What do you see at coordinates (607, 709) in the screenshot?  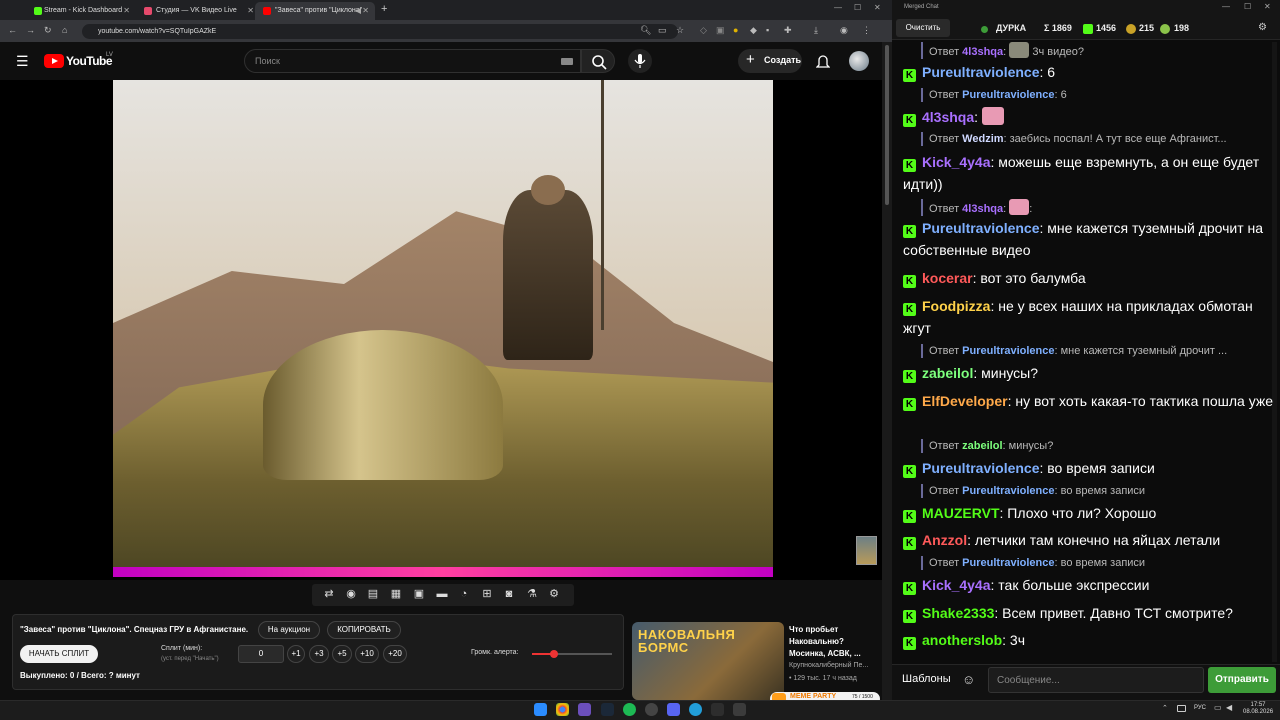 I see `steam-icon` at bounding box center [607, 709].